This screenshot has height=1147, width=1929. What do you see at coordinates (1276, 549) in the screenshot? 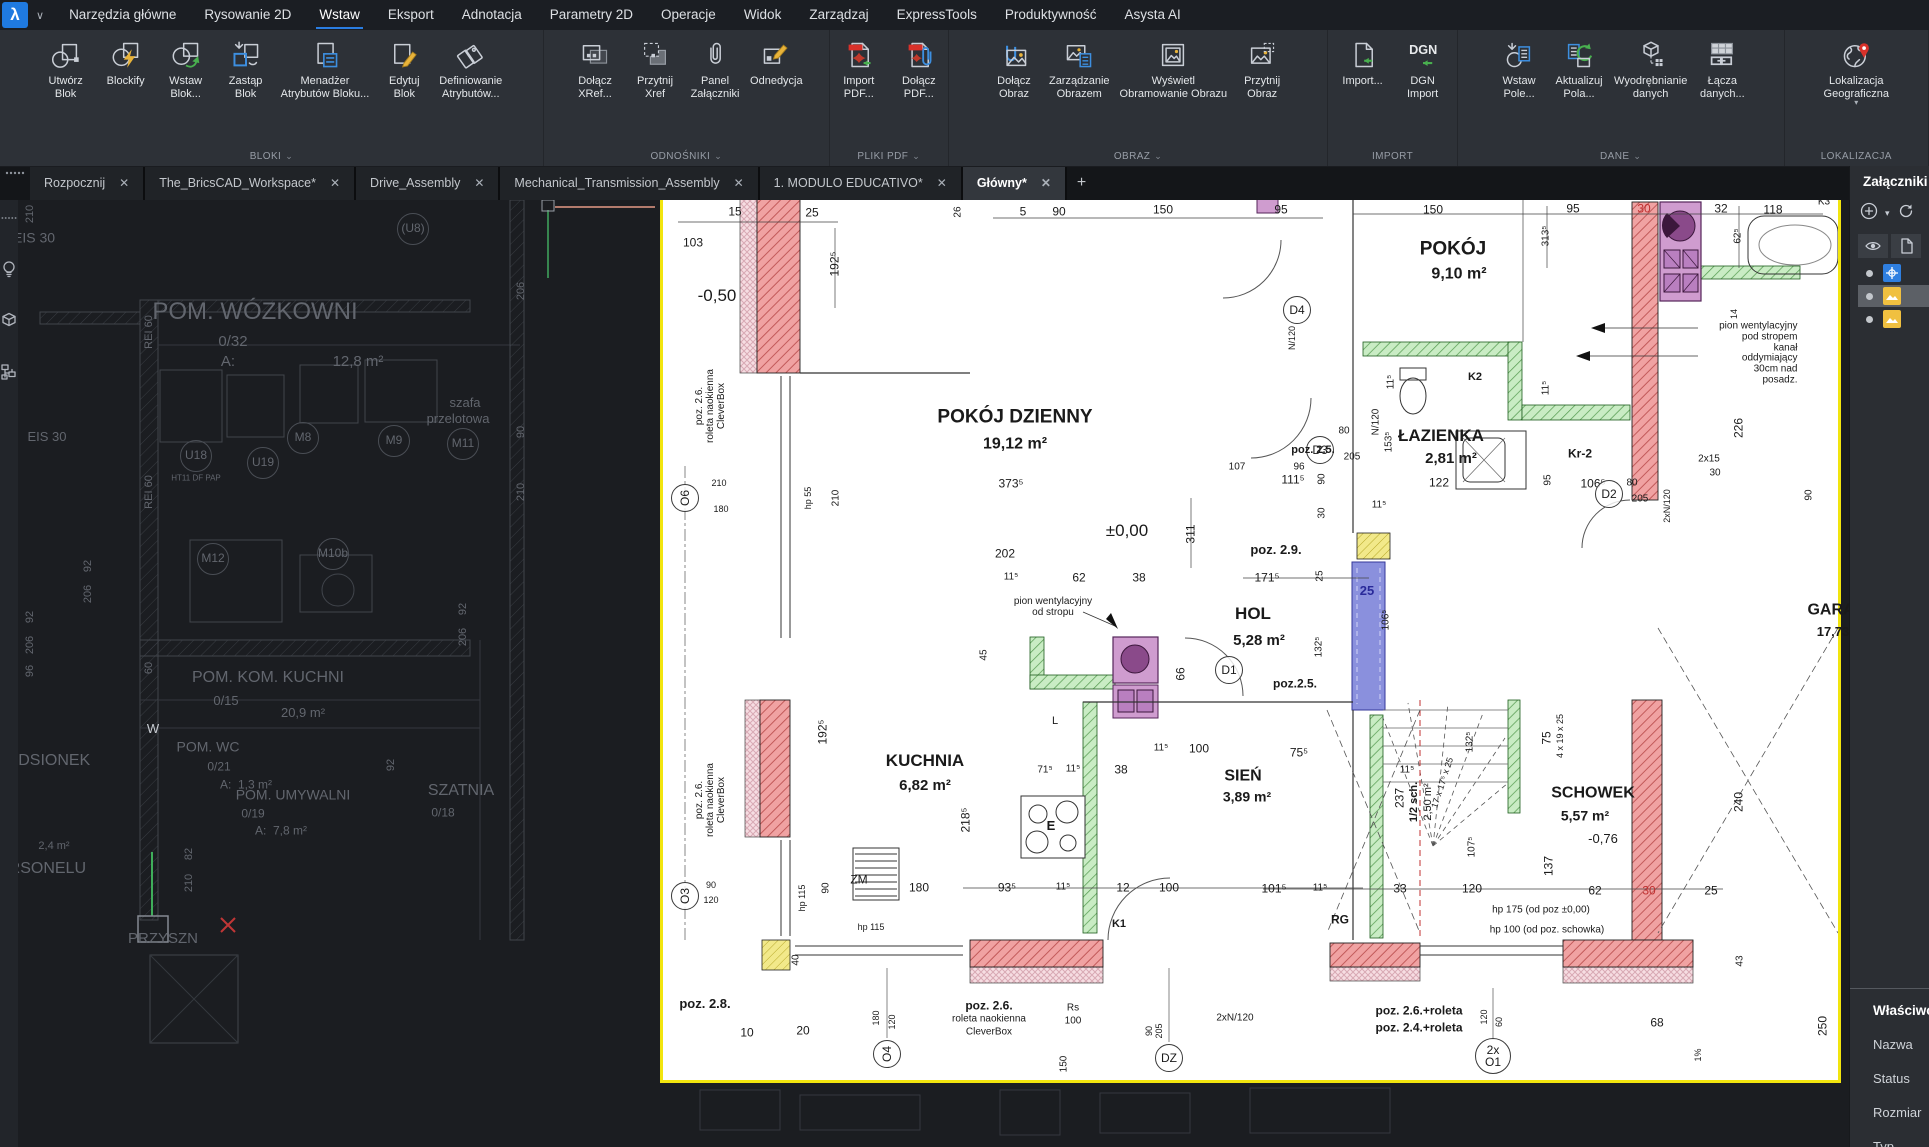
I see `plan-annotation: poz. 2.9.` at bounding box center [1276, 549].